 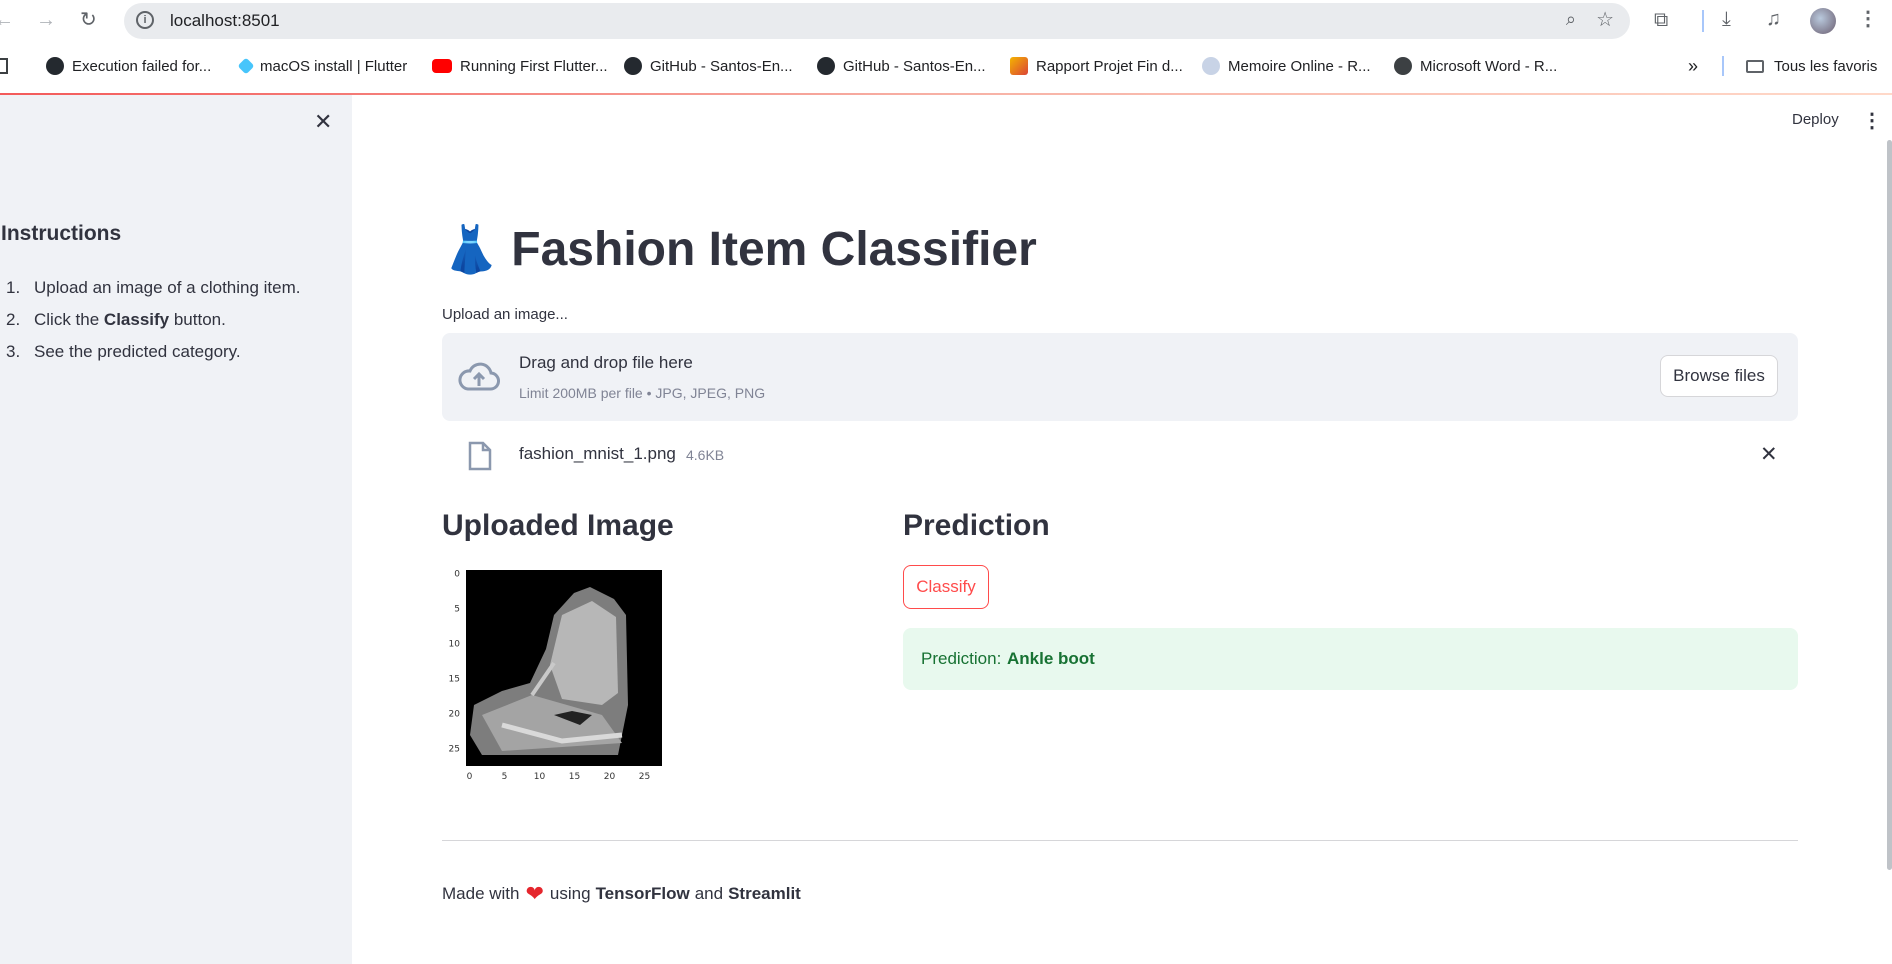 What do you see at coordinates (69, 319) in the screenshot?
I see `step-text: Click the` at bounding box center [69, 319].